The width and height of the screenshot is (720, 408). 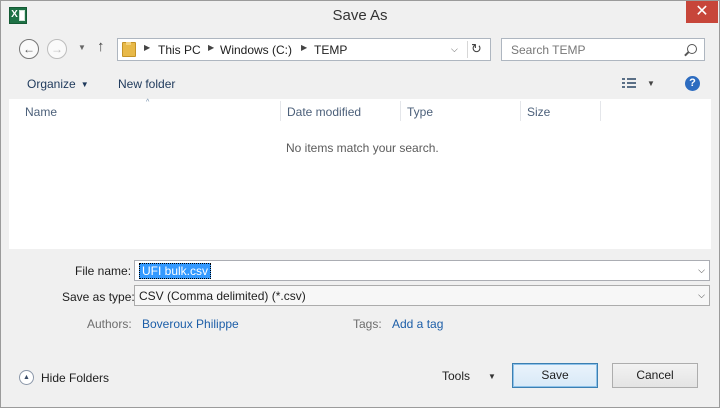 What do you see at coordinates (41, 116) in the screenshot?
I see `column-header-name: Name` at bounding box center [41, 116].